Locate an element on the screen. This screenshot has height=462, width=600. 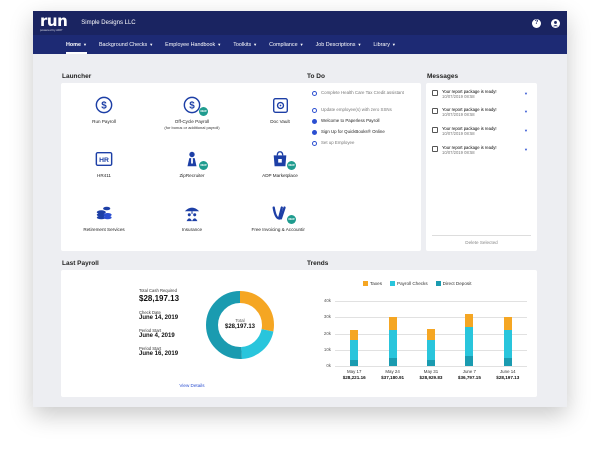
period-total-label: $36,797.15 is located at coordinates (469, 377).